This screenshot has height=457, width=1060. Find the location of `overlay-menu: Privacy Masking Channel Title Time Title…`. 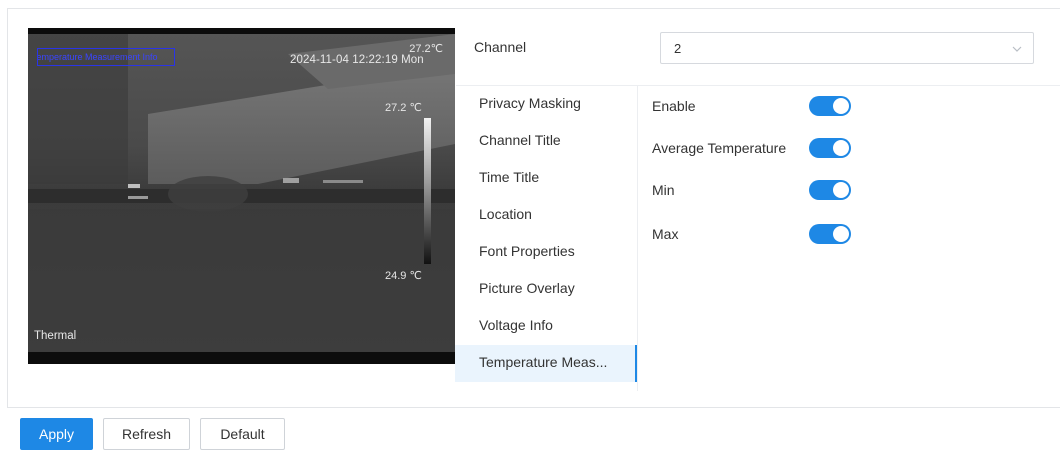

overlay-menu: Privacy Masking Channel Title Time Title… is located at coordinates (546, 234).